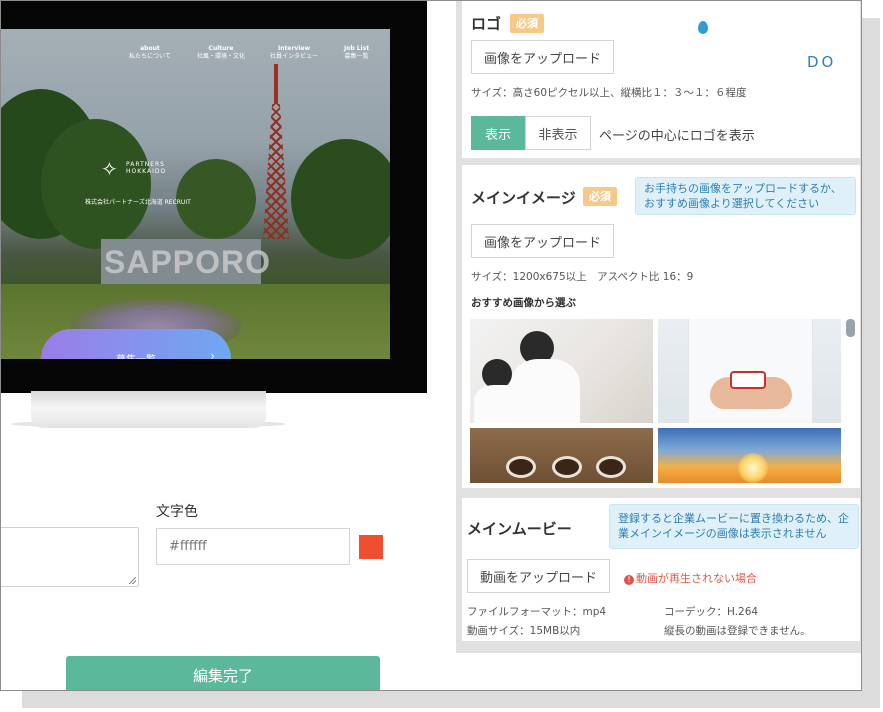 Image resolution: width=883 pixels, height=712 pixels. What do you see at coordinates (70, 557) in the screenshot?
I see `text-textarea` at bounding box center [70, 557].